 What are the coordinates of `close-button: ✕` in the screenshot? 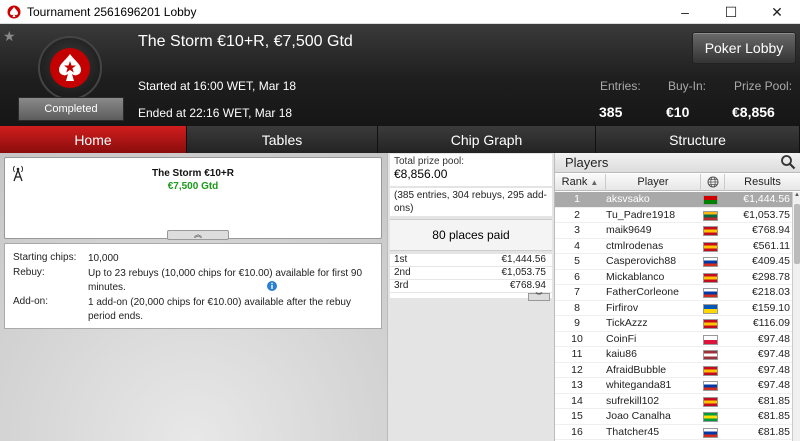 It's located at (777, 12).